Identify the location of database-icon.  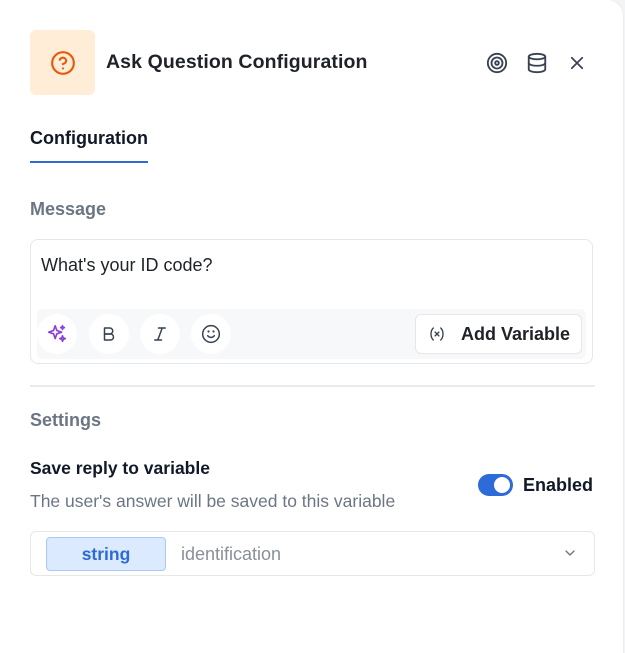
(537, 62).